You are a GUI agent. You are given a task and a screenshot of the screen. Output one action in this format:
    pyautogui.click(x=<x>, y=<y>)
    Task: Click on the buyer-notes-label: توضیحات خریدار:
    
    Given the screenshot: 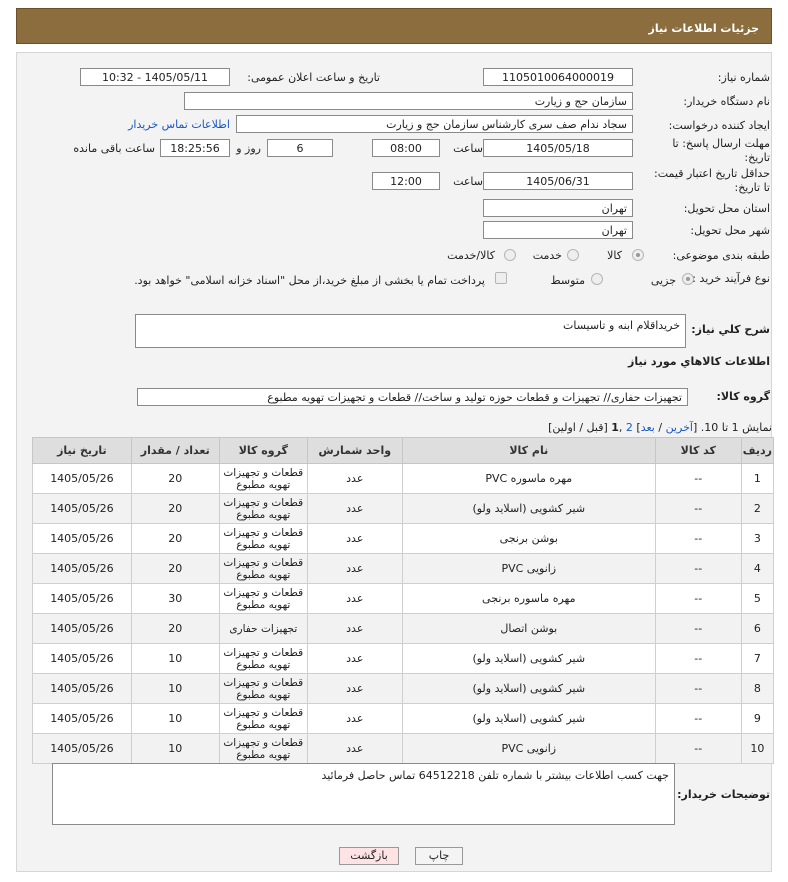 What is the action you would take?
    pyautogui.click(x=723, y=794)
    